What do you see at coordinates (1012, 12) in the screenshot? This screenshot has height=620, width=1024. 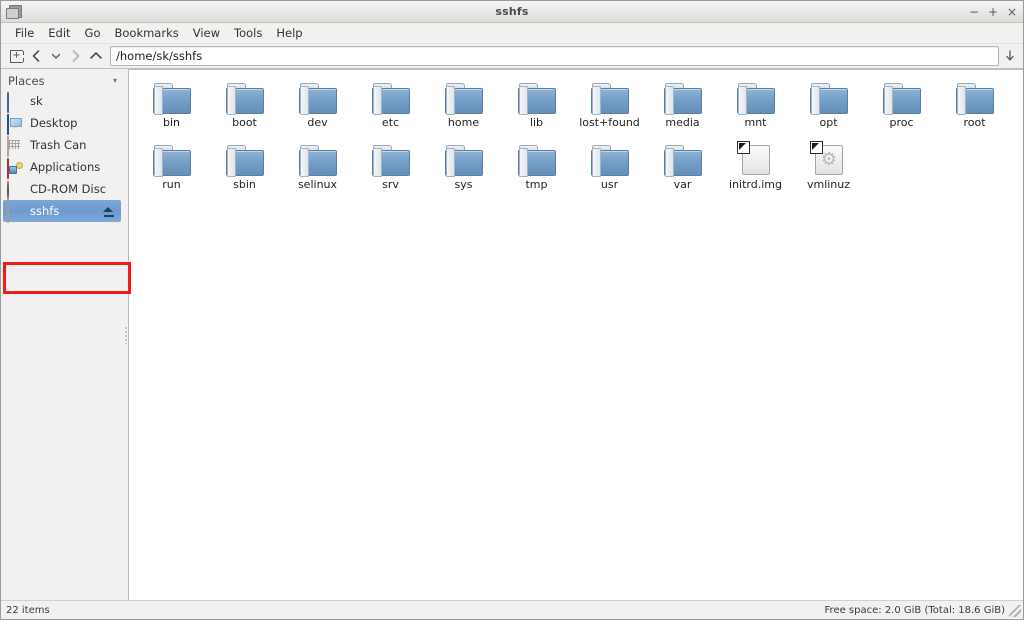 I see `close-button: ×` at bounding box center [1012, 12].